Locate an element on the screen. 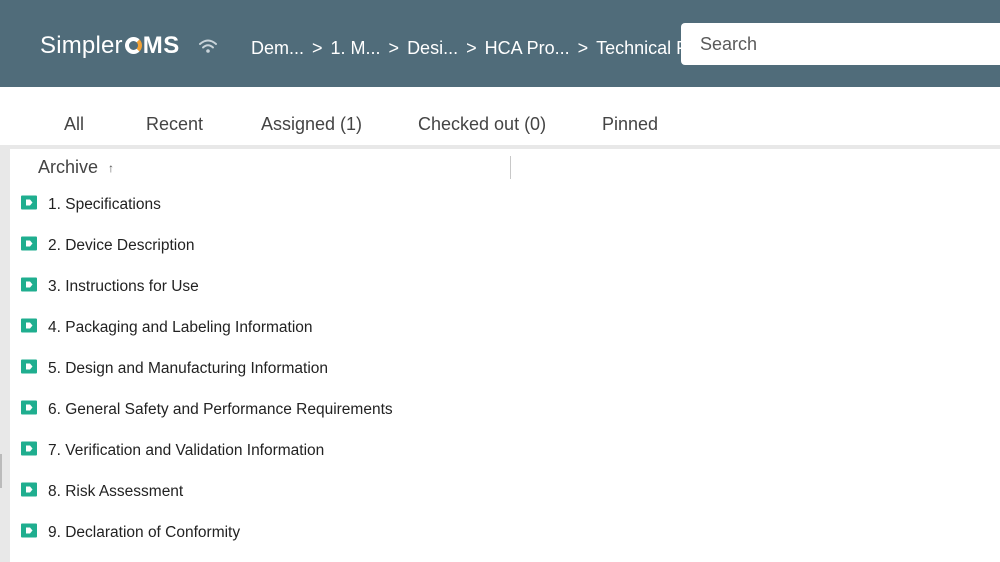 The height and width of the screenshot is (562, 1000). list-item-label: 1. Specifications is located at coordinates (104, 204).